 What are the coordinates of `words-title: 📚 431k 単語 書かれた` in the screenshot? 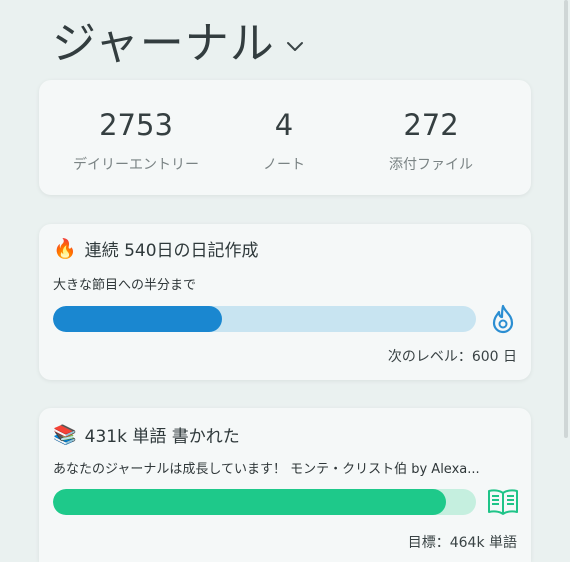 It's located at (146, 434).